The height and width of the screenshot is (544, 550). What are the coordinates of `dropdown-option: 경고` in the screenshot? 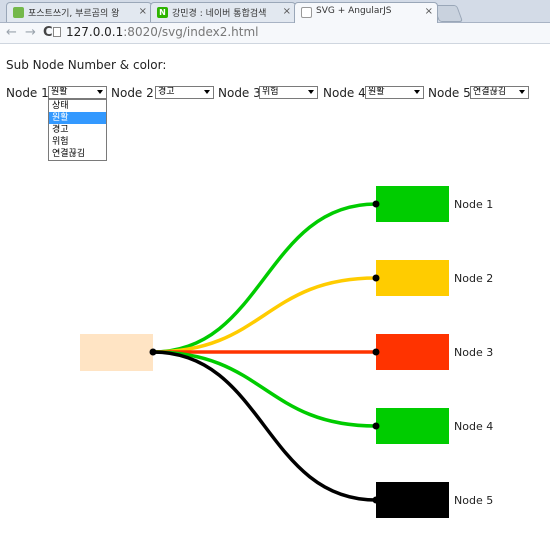 It's located at (77, 130).